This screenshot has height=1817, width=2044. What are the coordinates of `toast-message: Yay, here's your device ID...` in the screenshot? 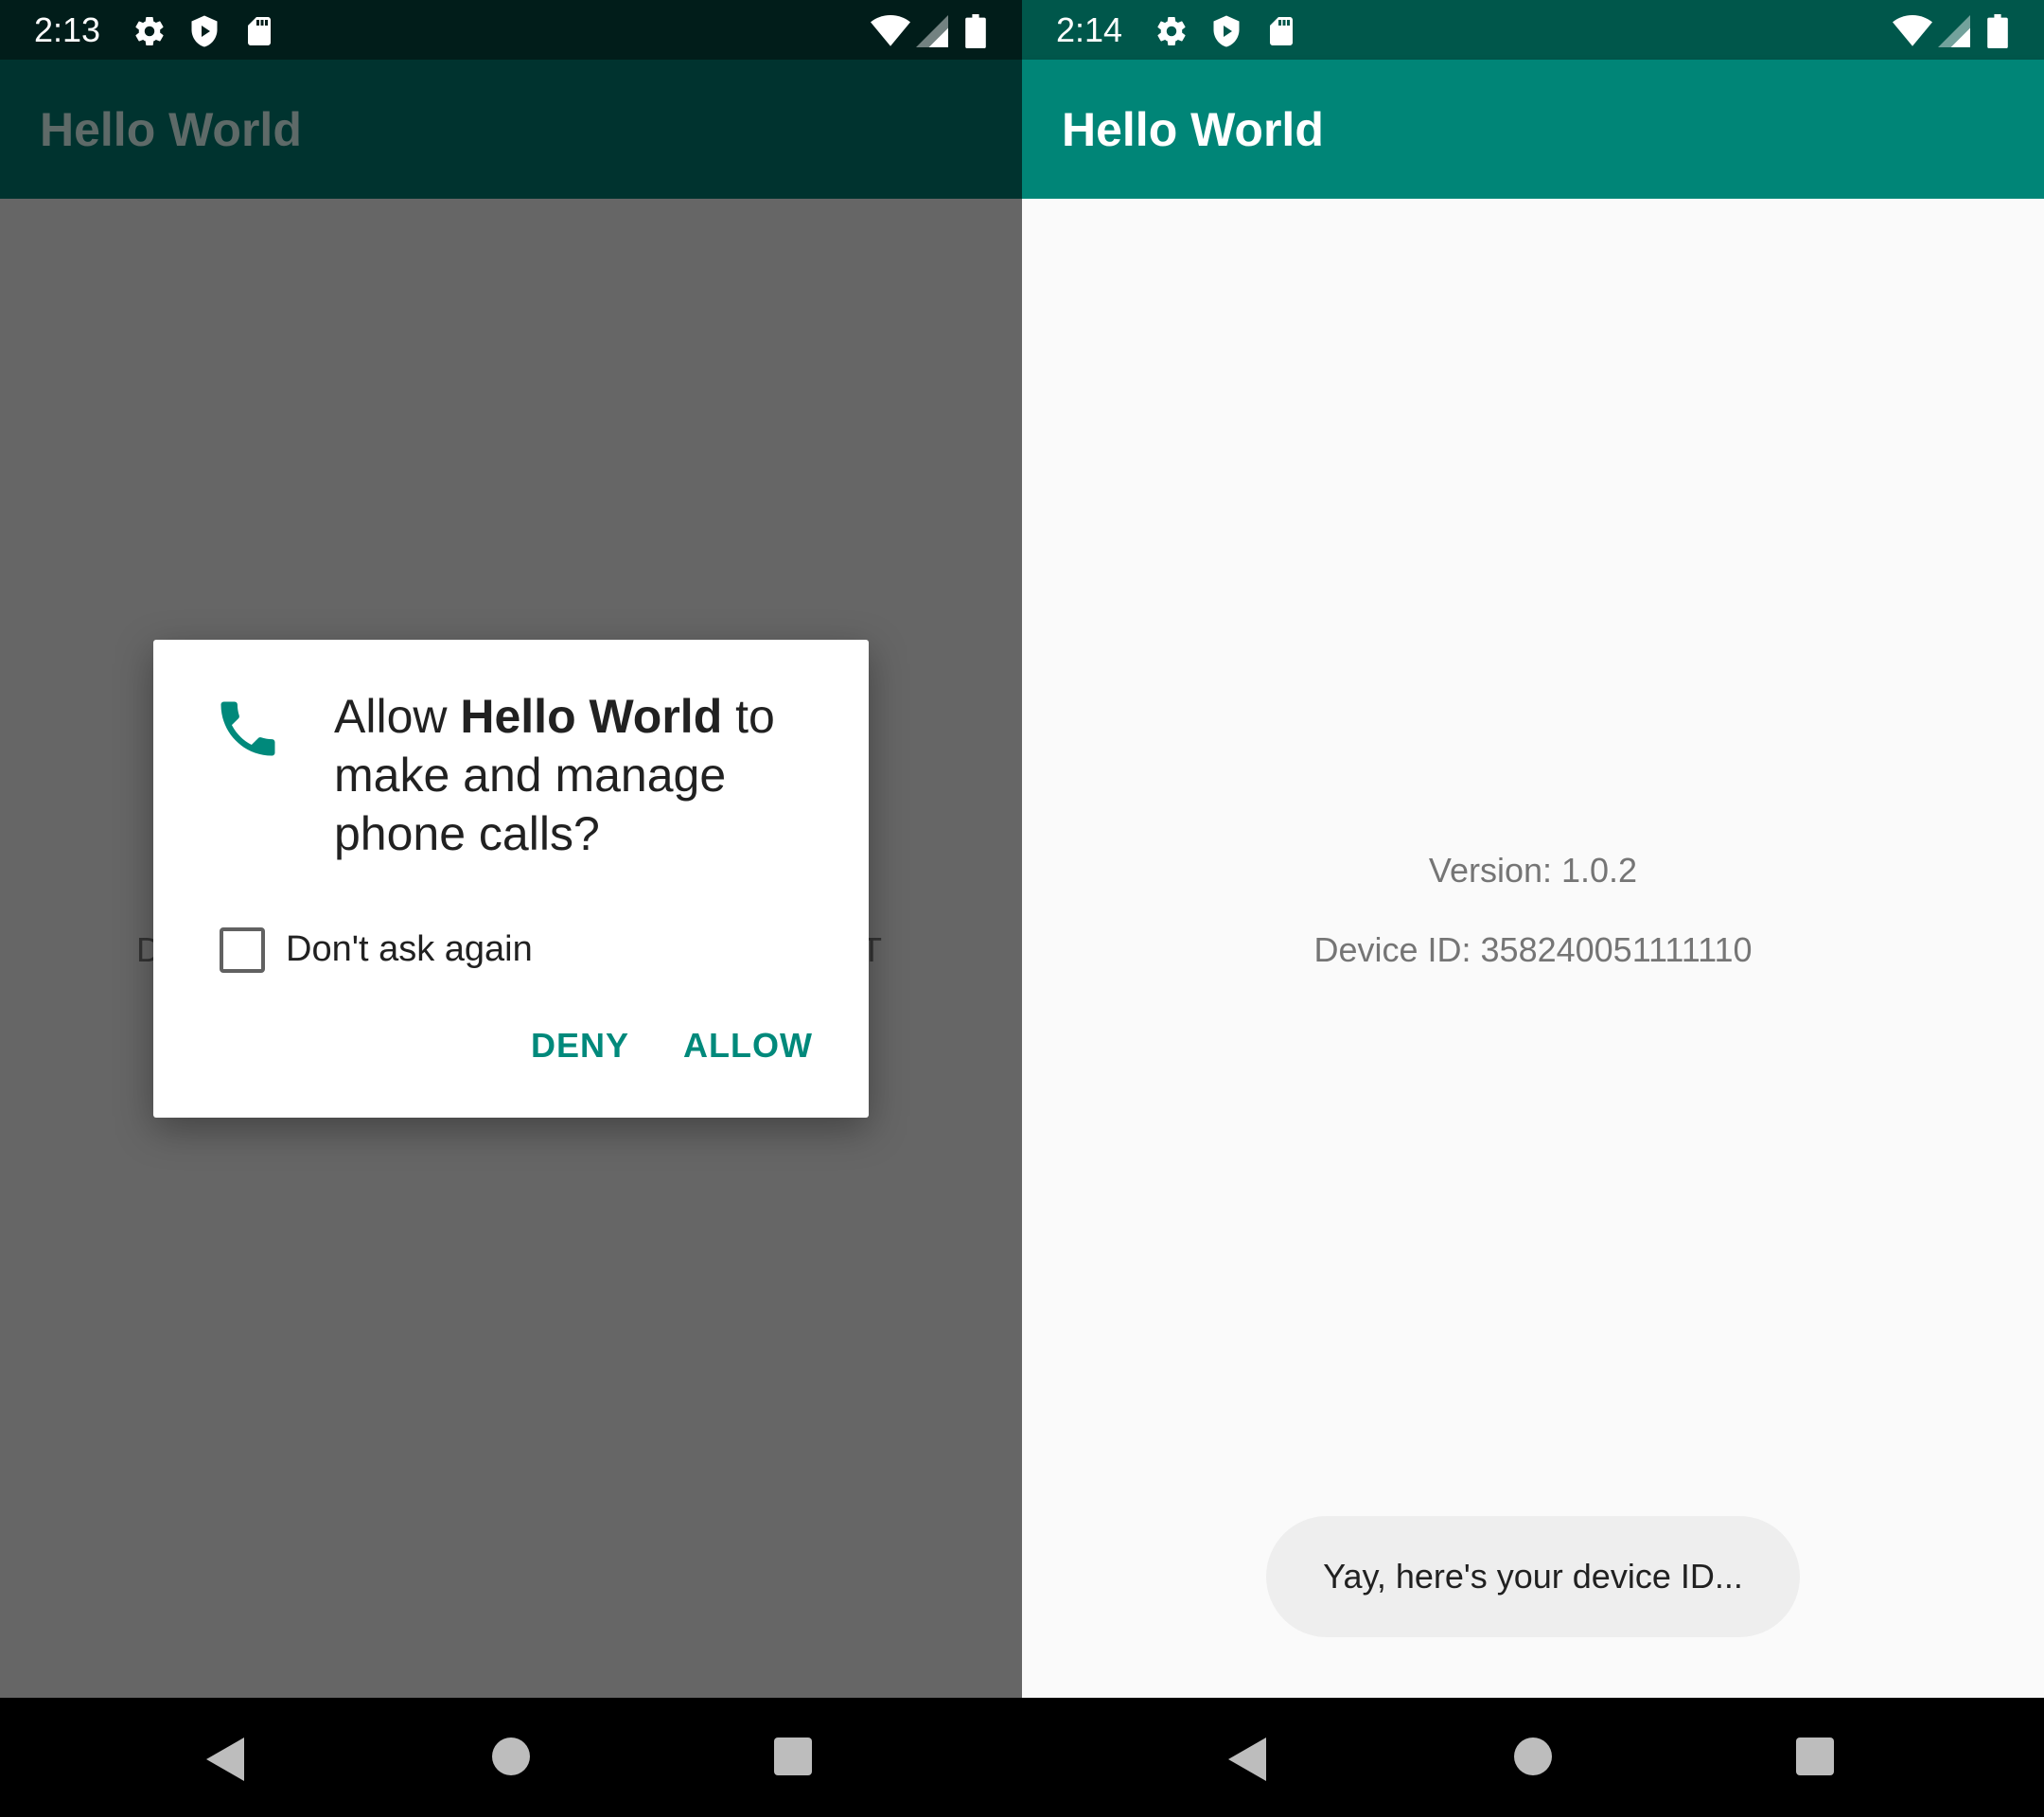 It's located at (1533, 1576).